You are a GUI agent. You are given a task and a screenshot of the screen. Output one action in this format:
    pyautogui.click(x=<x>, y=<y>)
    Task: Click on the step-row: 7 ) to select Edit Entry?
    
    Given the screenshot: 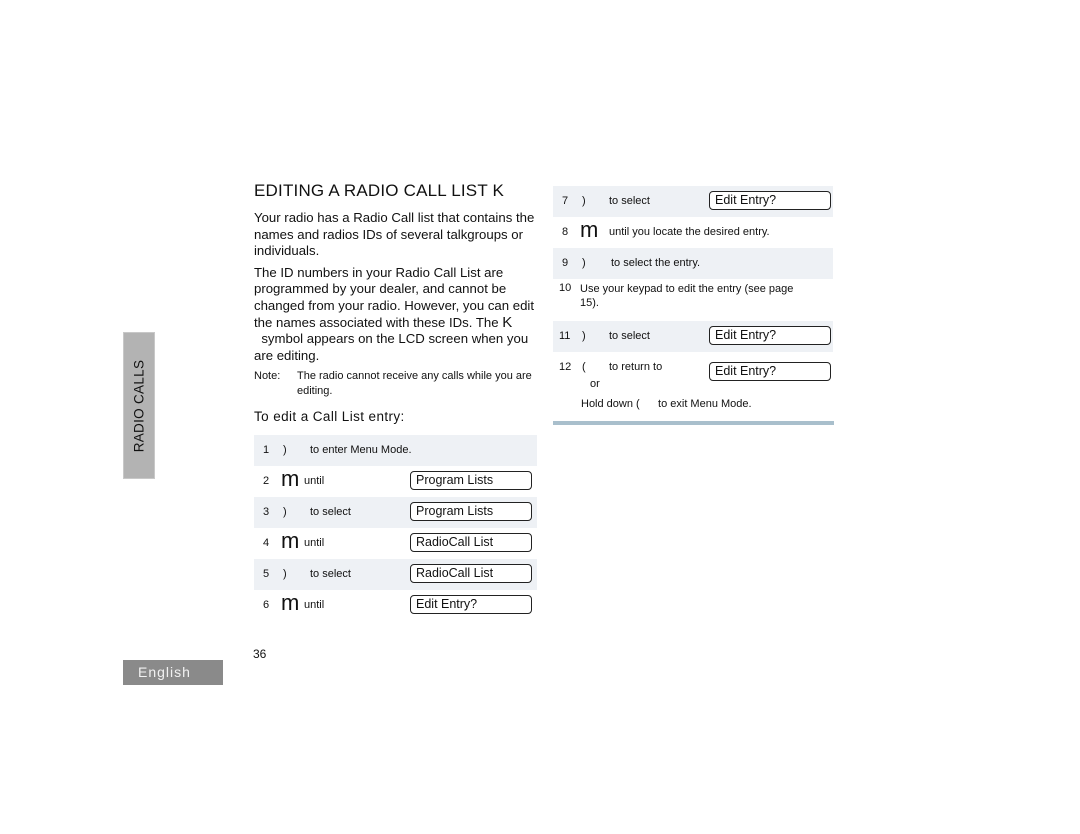 What is the action you would take?
    pyautogui.click(x=693, y=201)
    